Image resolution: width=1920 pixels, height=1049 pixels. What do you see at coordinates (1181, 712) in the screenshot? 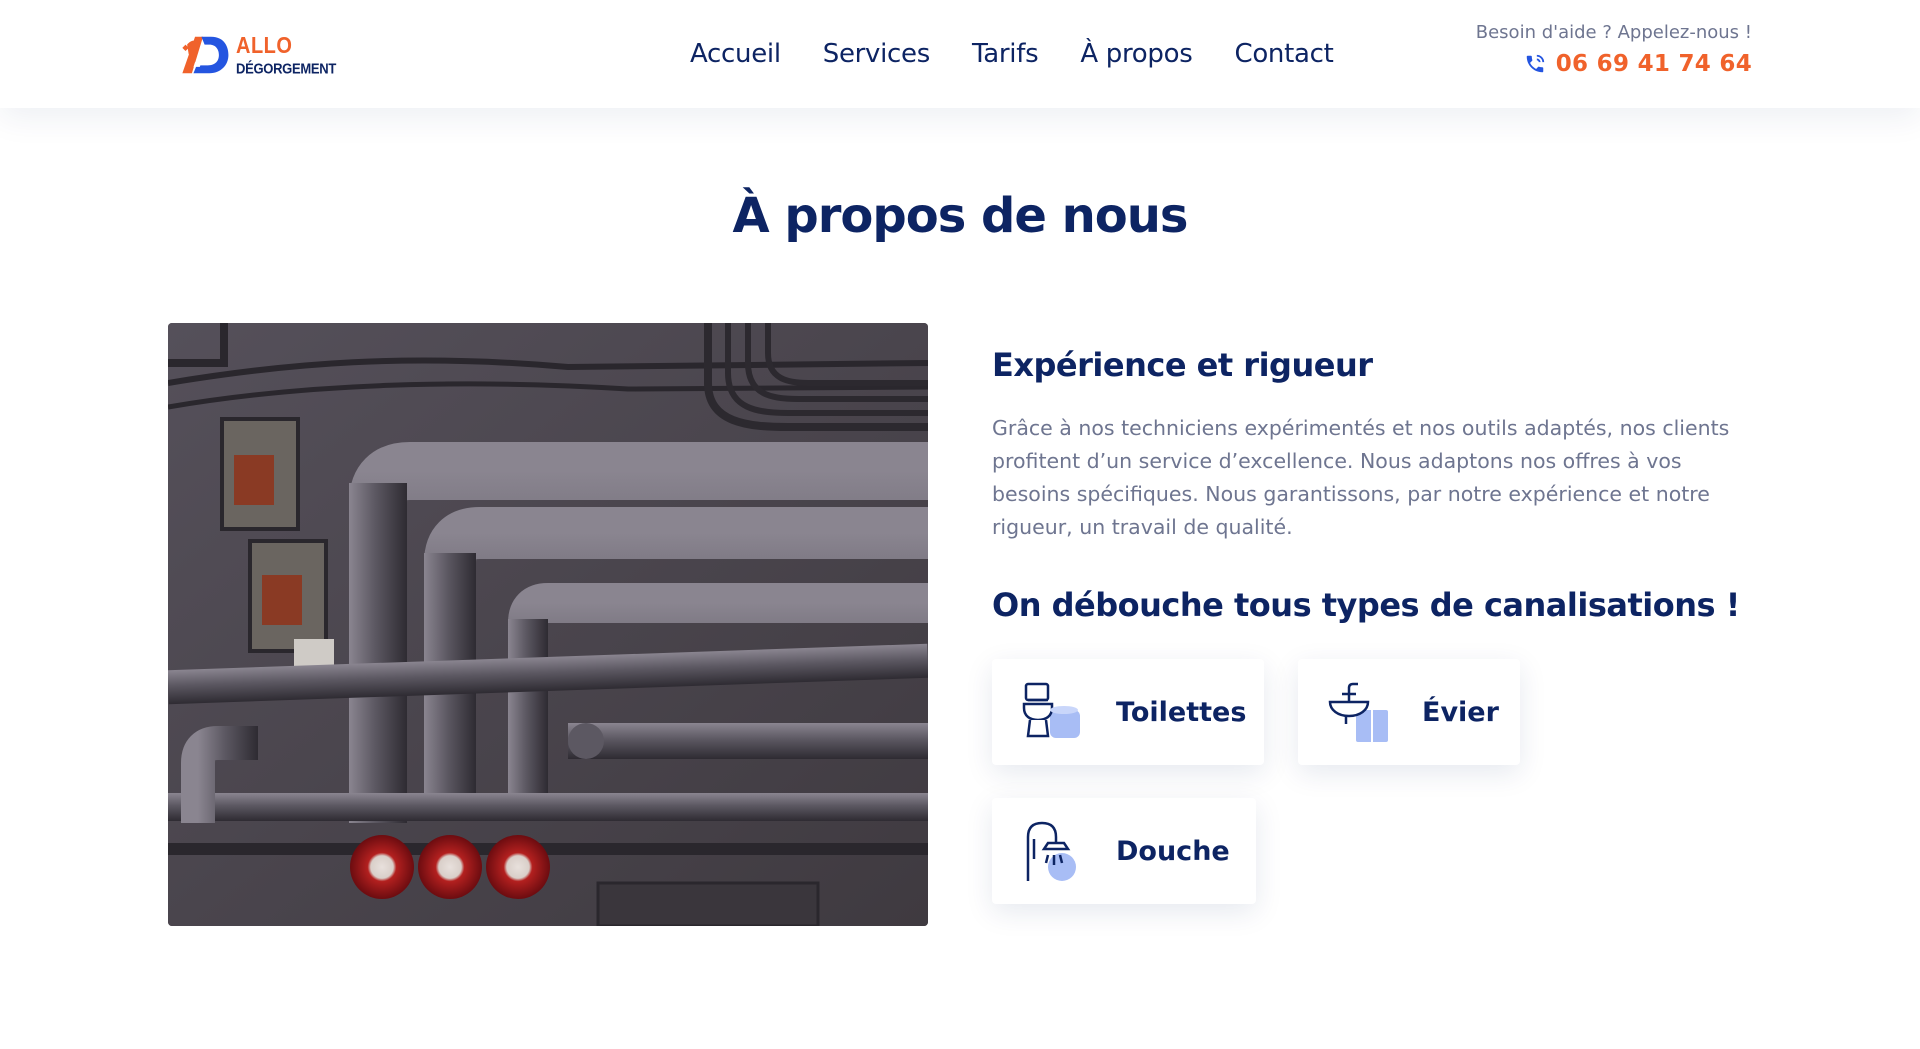
I see `card-label-toilettes: Toilettes` at bounding box center [1181, 712].